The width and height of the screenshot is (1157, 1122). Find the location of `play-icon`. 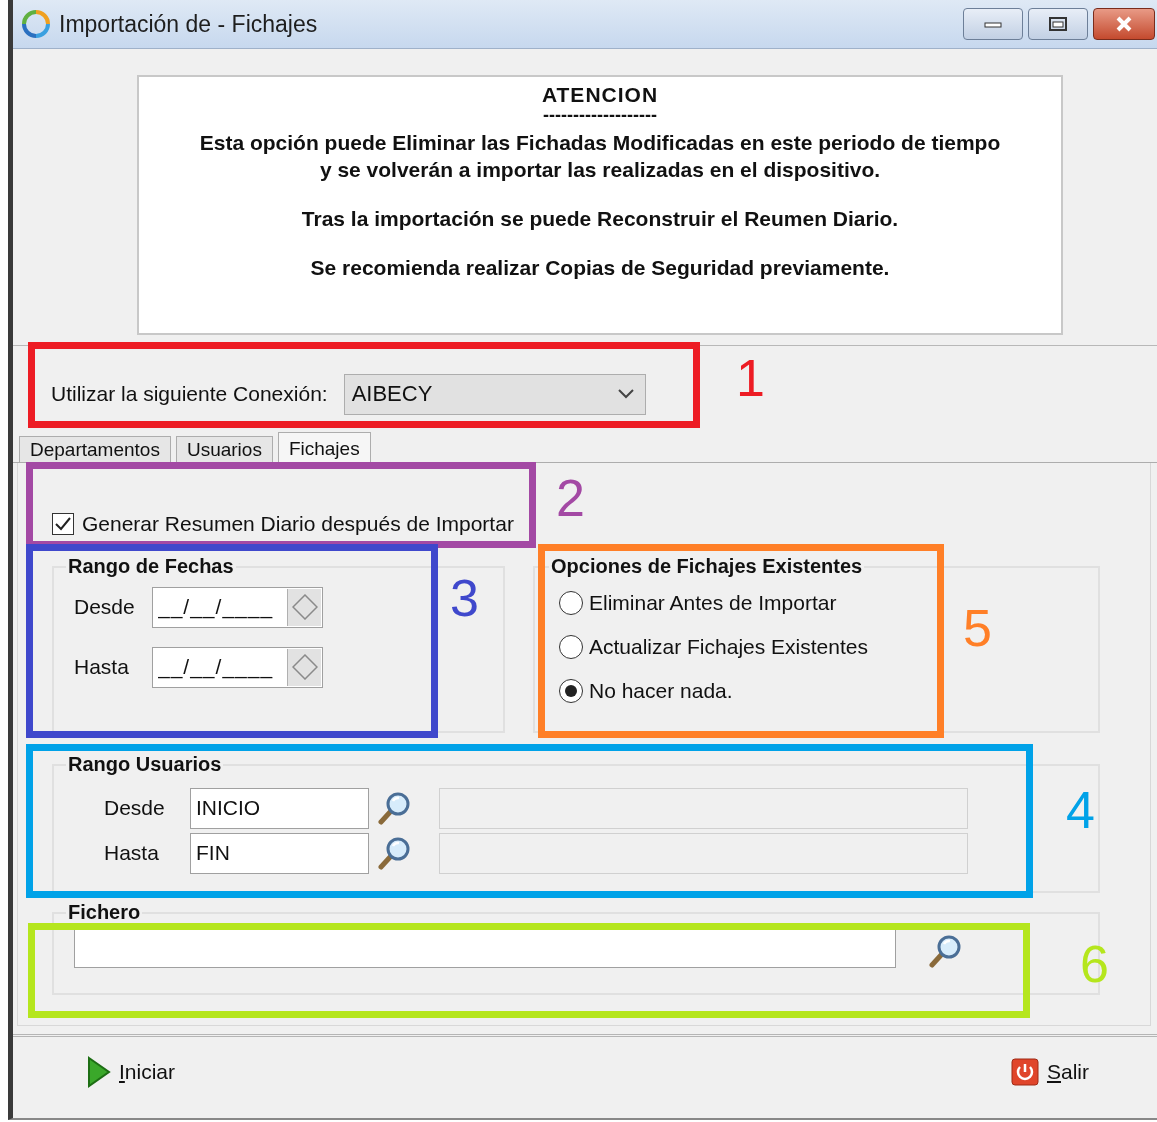

play-icon is located at coordinates (99, 1072).